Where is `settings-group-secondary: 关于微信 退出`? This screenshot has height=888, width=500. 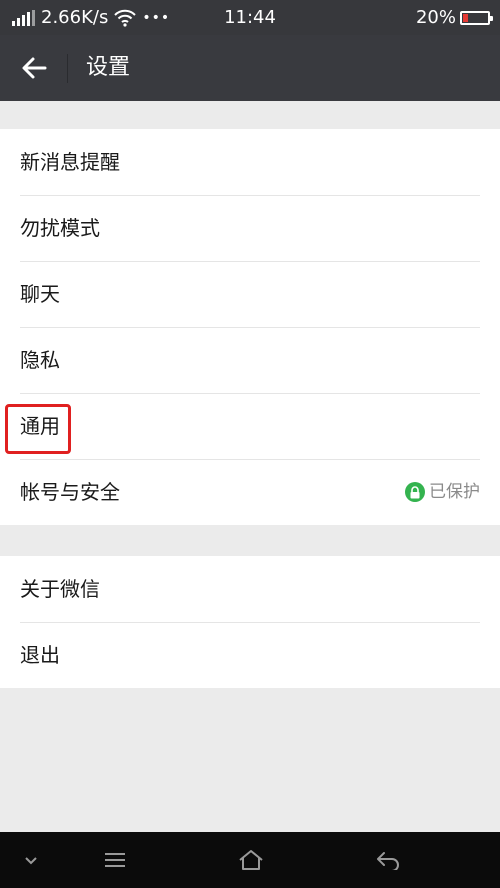
settings-group-secondary: 关于微信 退出 is located at coordinates (250, 622).